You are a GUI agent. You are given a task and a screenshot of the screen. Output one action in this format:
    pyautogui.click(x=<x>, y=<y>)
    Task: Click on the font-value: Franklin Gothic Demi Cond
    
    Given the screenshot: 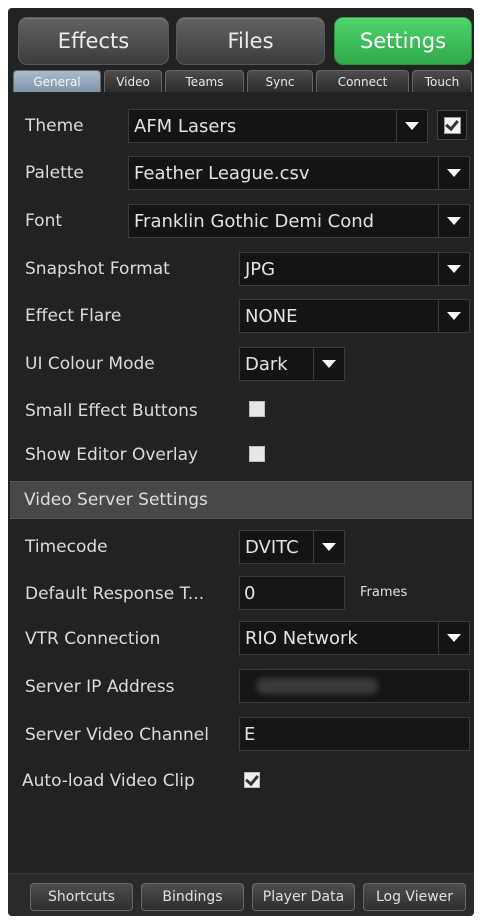 What is the action you would take?
    pyautogui.click(x=254, y=221)
    